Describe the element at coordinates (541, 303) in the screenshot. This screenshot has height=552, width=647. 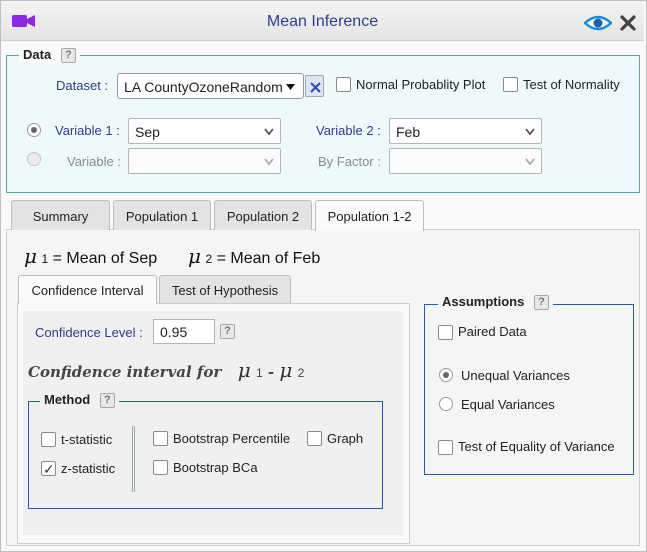
I see `assumptions-help-button: ?` at that location.